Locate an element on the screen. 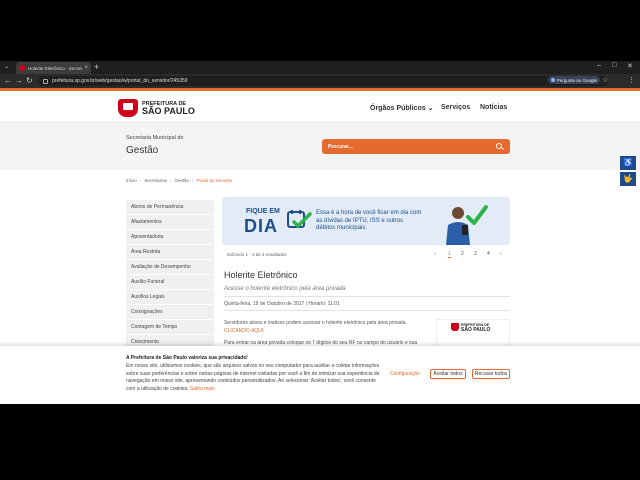 The width and height of the screenshot is (640, 480). person-checkmark-icon is located at coordinates (467, 225).